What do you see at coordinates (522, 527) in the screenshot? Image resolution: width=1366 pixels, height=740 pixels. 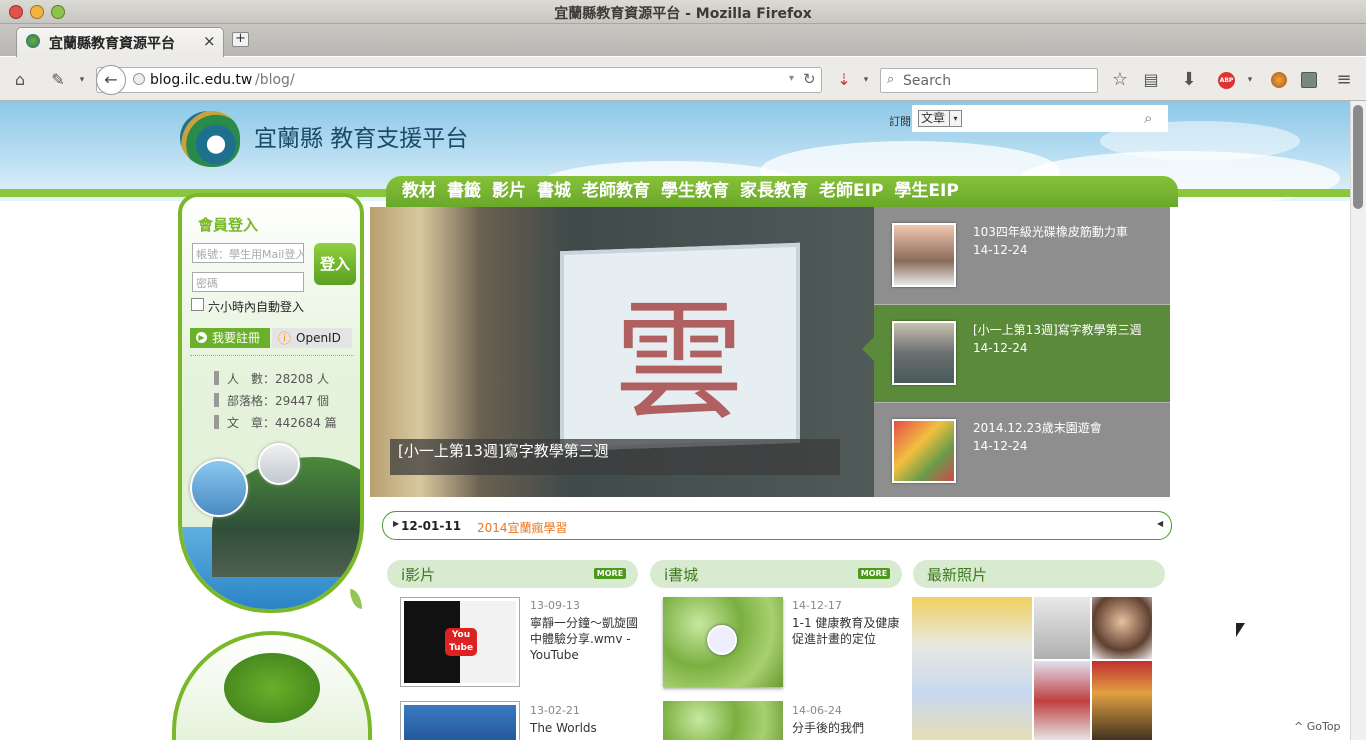 I see `ticker-link: 2014宜蘭瘋學習` at bounding box center [522, 527].